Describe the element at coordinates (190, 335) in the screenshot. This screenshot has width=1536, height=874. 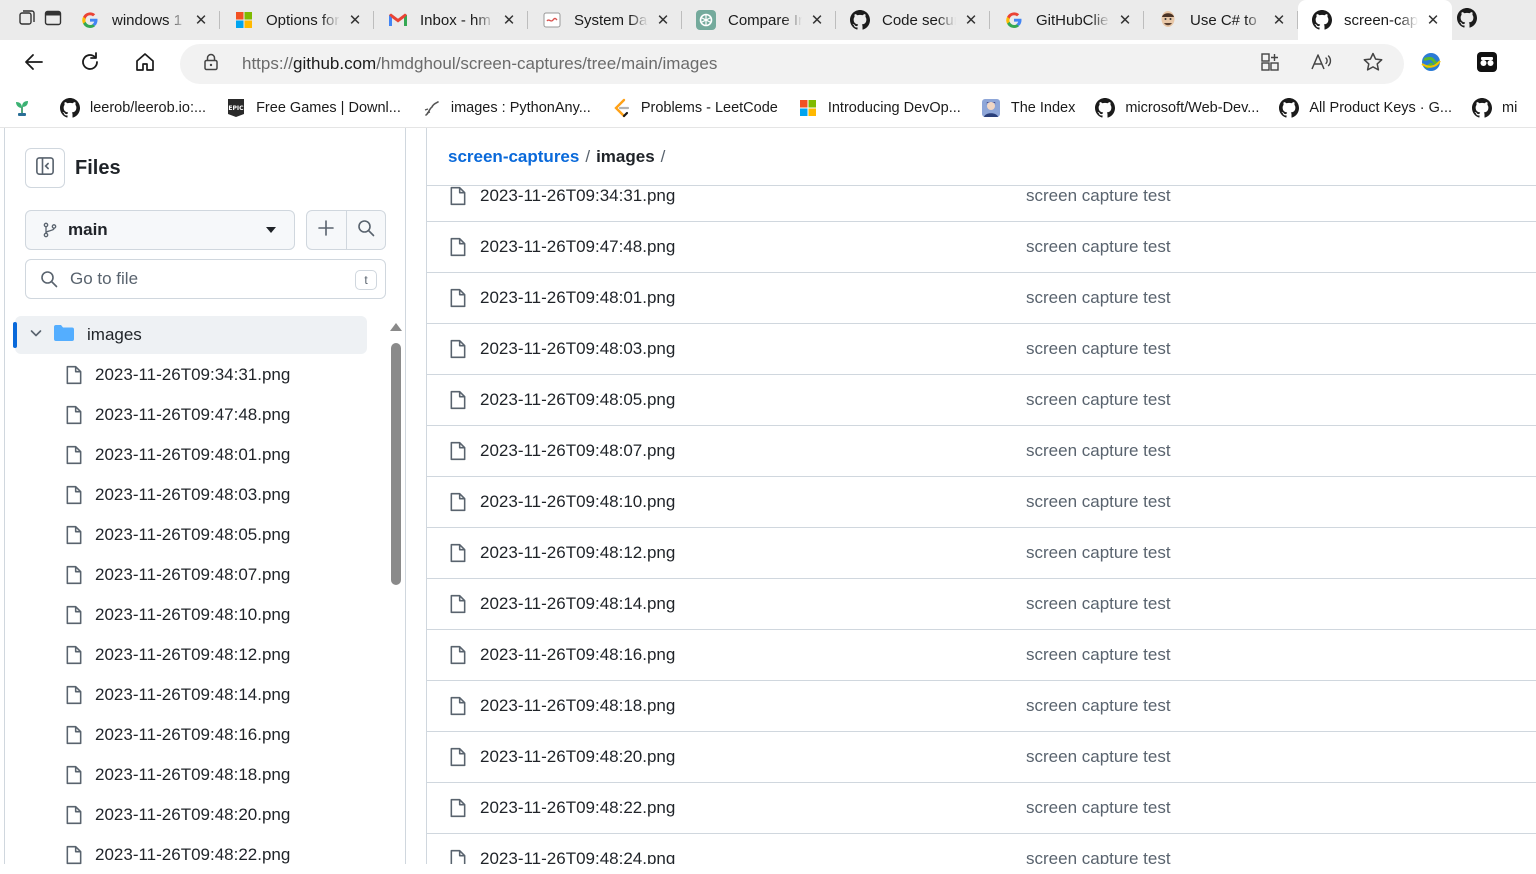
I see `tree-folder-images: images` at that location.